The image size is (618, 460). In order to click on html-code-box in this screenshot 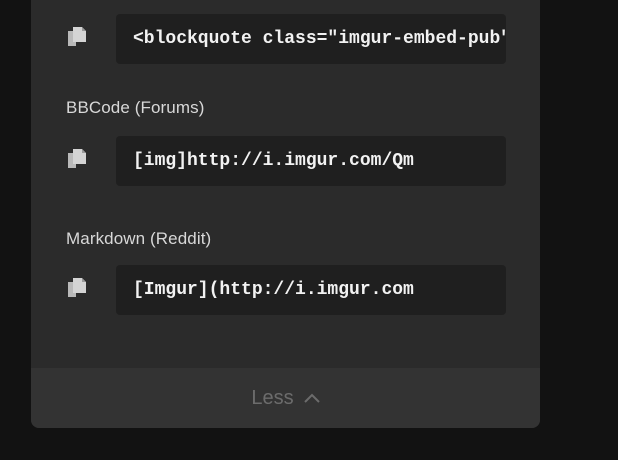, I will do `click(311, 39)`.